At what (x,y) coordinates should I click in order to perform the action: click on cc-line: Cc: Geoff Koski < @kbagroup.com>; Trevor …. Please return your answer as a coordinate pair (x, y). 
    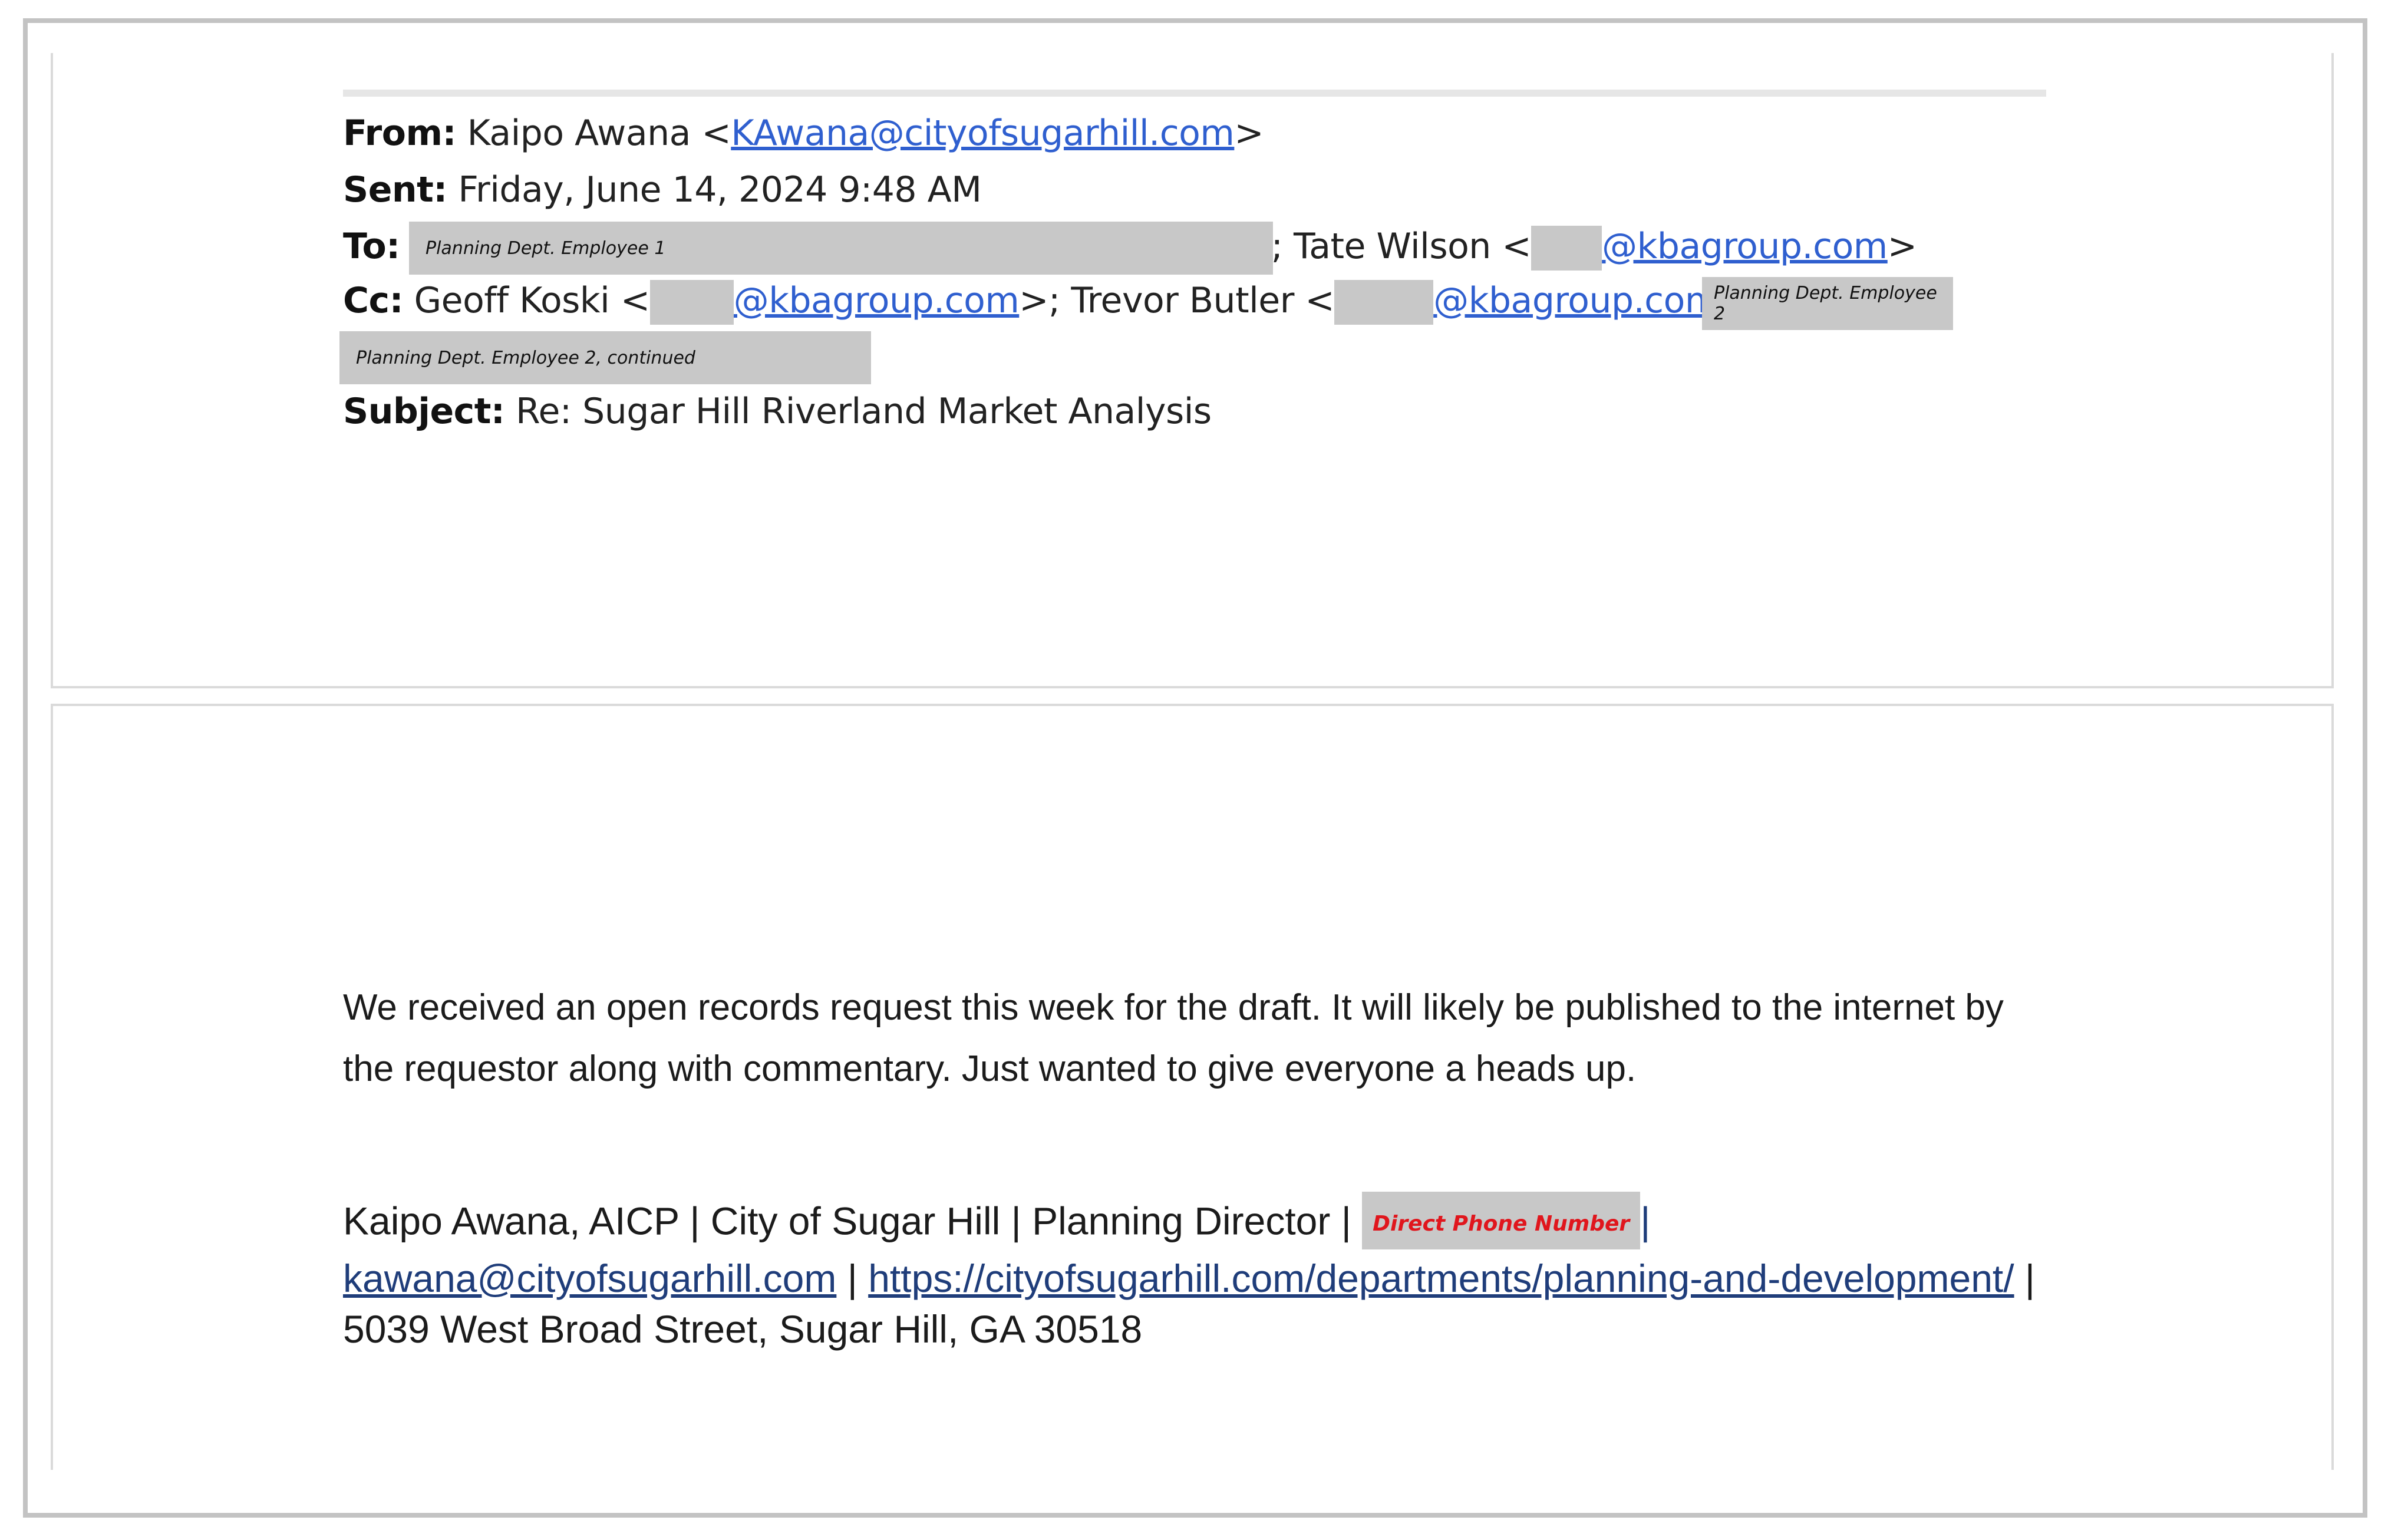
    Looking at the image, I should click on (1051, 301).